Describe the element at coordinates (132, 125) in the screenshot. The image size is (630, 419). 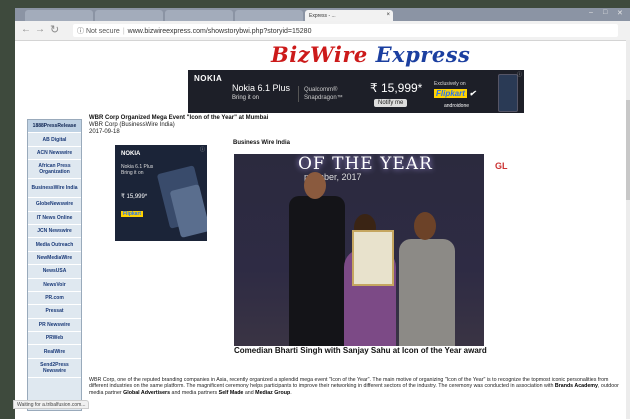
I see `article-source: WBR Corp (BusinessWire India)` at that location.